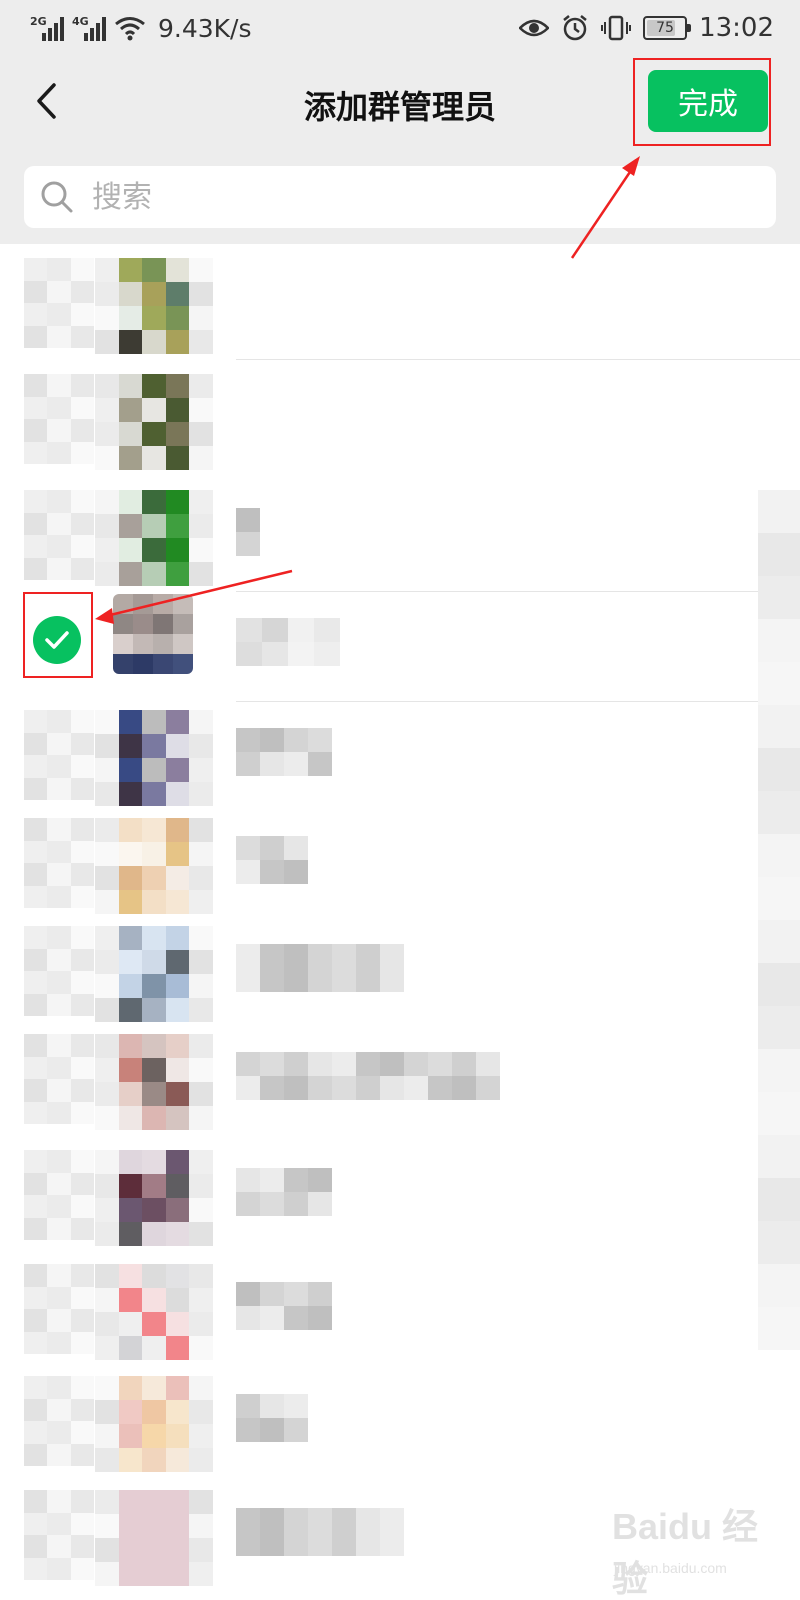 The width and height of the screenshot is (800, 1600). I want to click on status-left: 2G 4G 9.43K/s, so click(141, 28).